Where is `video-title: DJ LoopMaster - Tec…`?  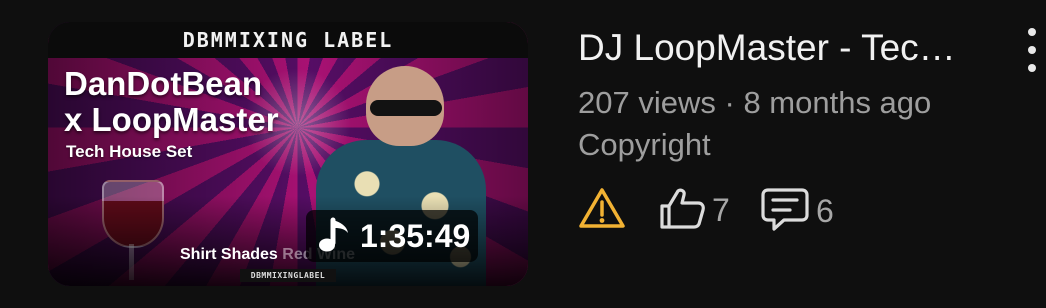 video-title: DJ LoopMaster - Tec… is located at coordinates (788, 48).